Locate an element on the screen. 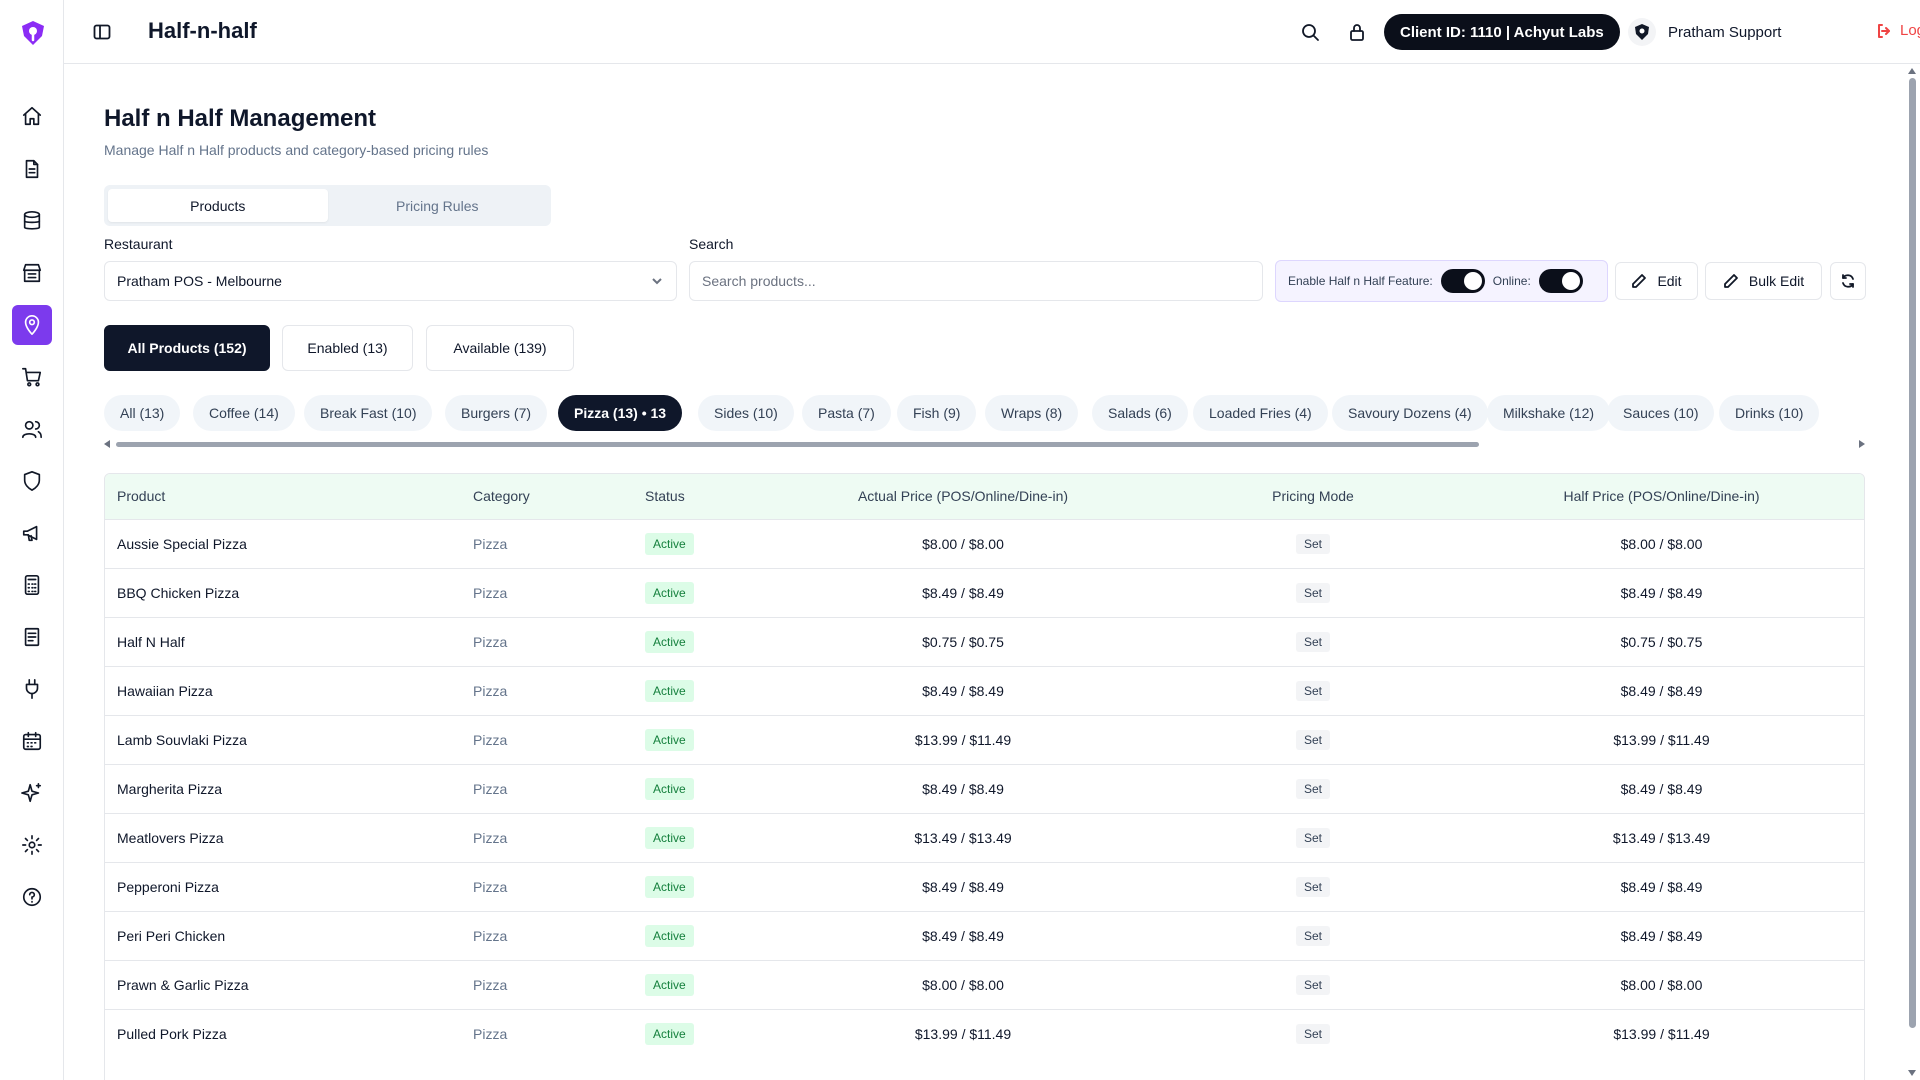 The height and width of the screenshot is (1080, 1920). edit-label: Edit is located at coordinates (1669, 281).